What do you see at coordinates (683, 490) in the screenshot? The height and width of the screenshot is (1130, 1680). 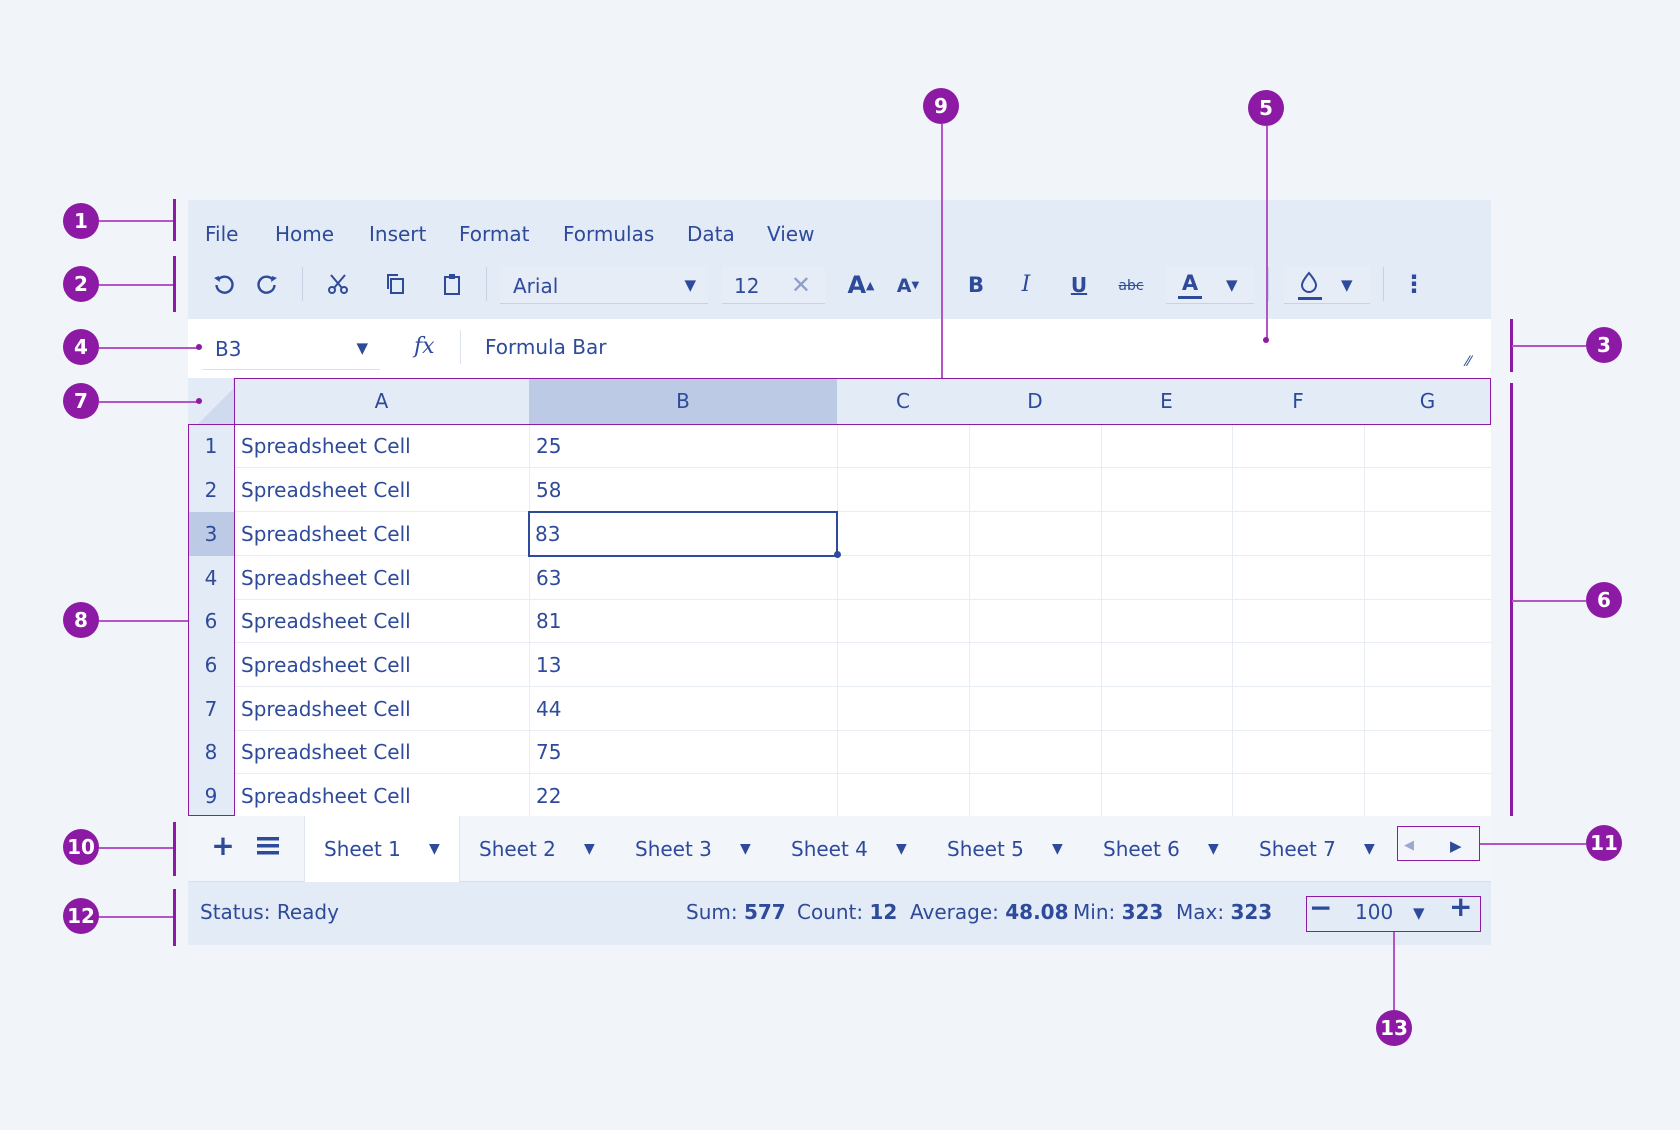 I see `cell-b2: 58` at bounding box center [683, 490].